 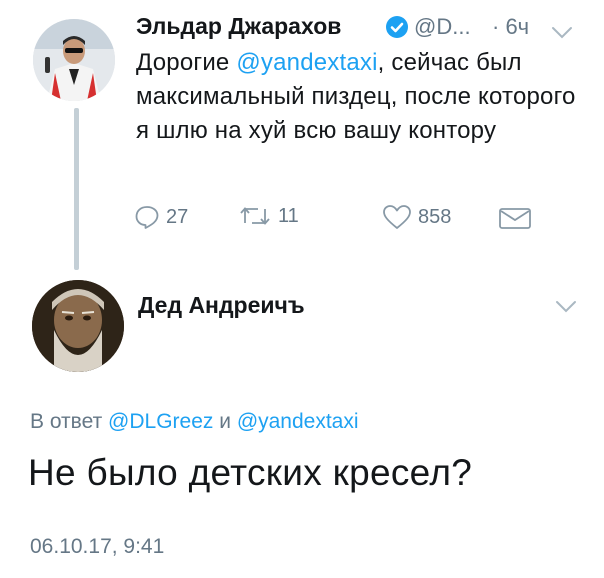 I want to click on reply-context: В ответ @DLGreez и @yandextaxi, so click(x=194, y=422).